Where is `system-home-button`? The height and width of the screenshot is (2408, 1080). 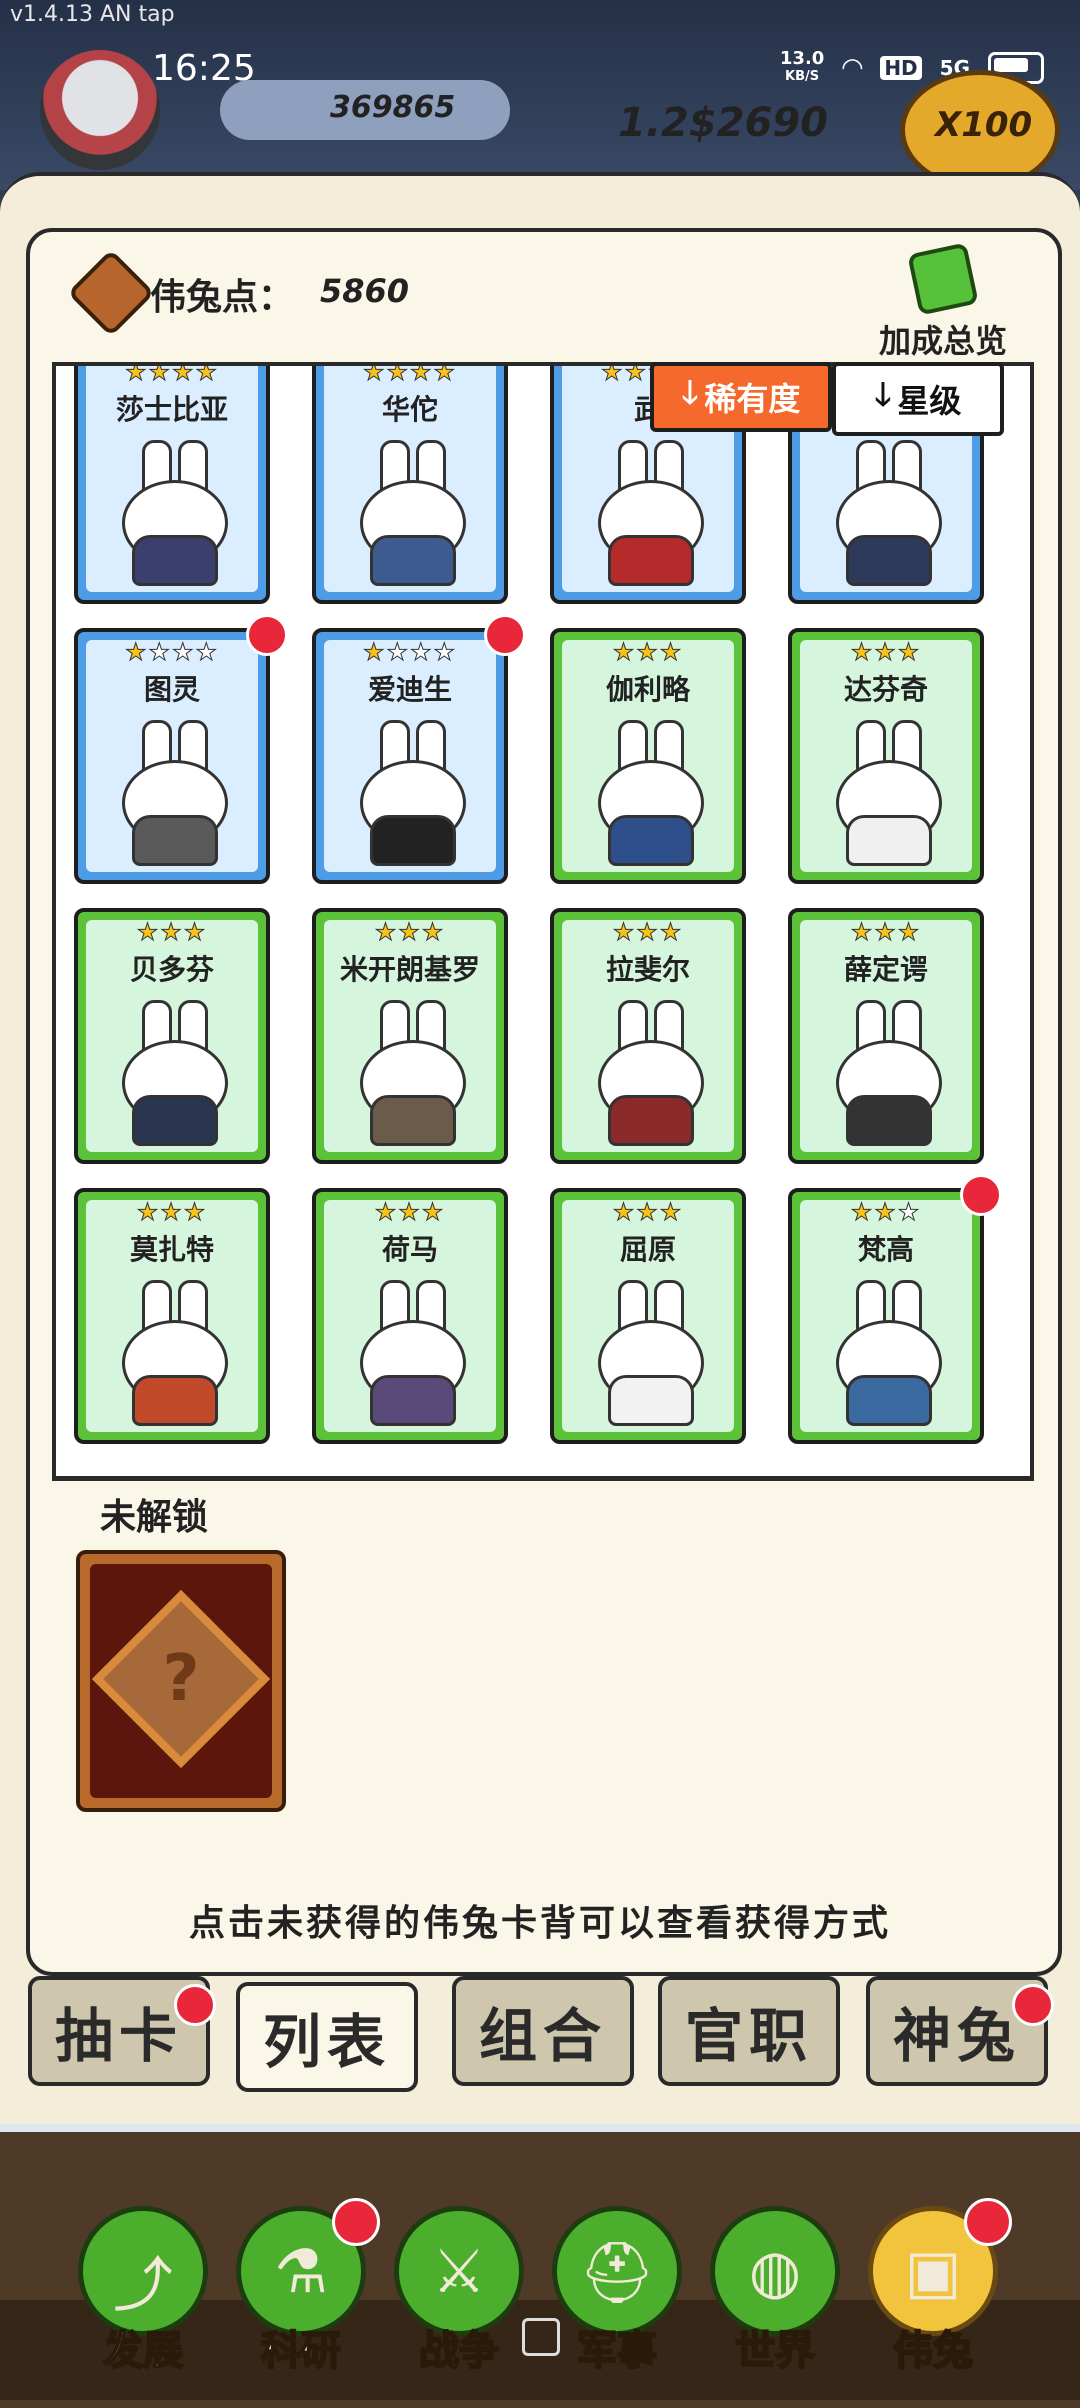 system-home-button is located at coordinates (541, 2337).